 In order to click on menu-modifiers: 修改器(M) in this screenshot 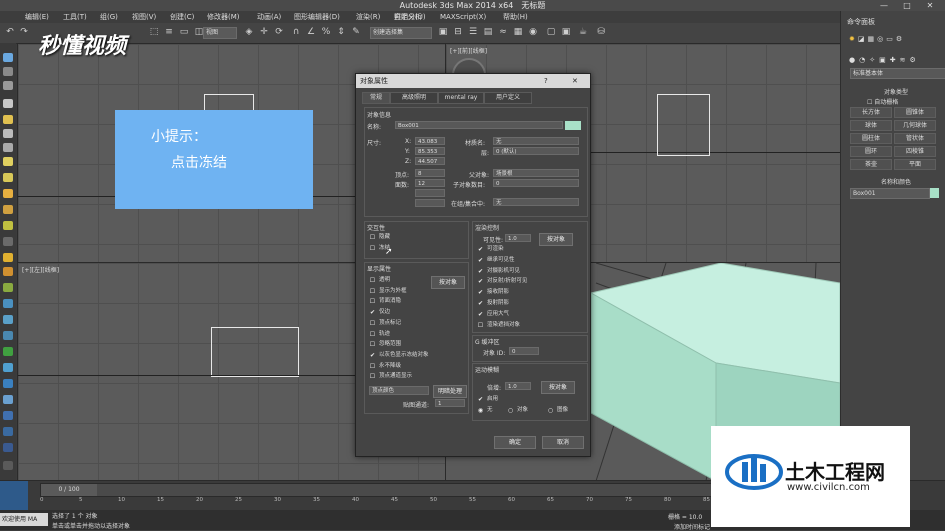, I will do `click(223, 17)`.